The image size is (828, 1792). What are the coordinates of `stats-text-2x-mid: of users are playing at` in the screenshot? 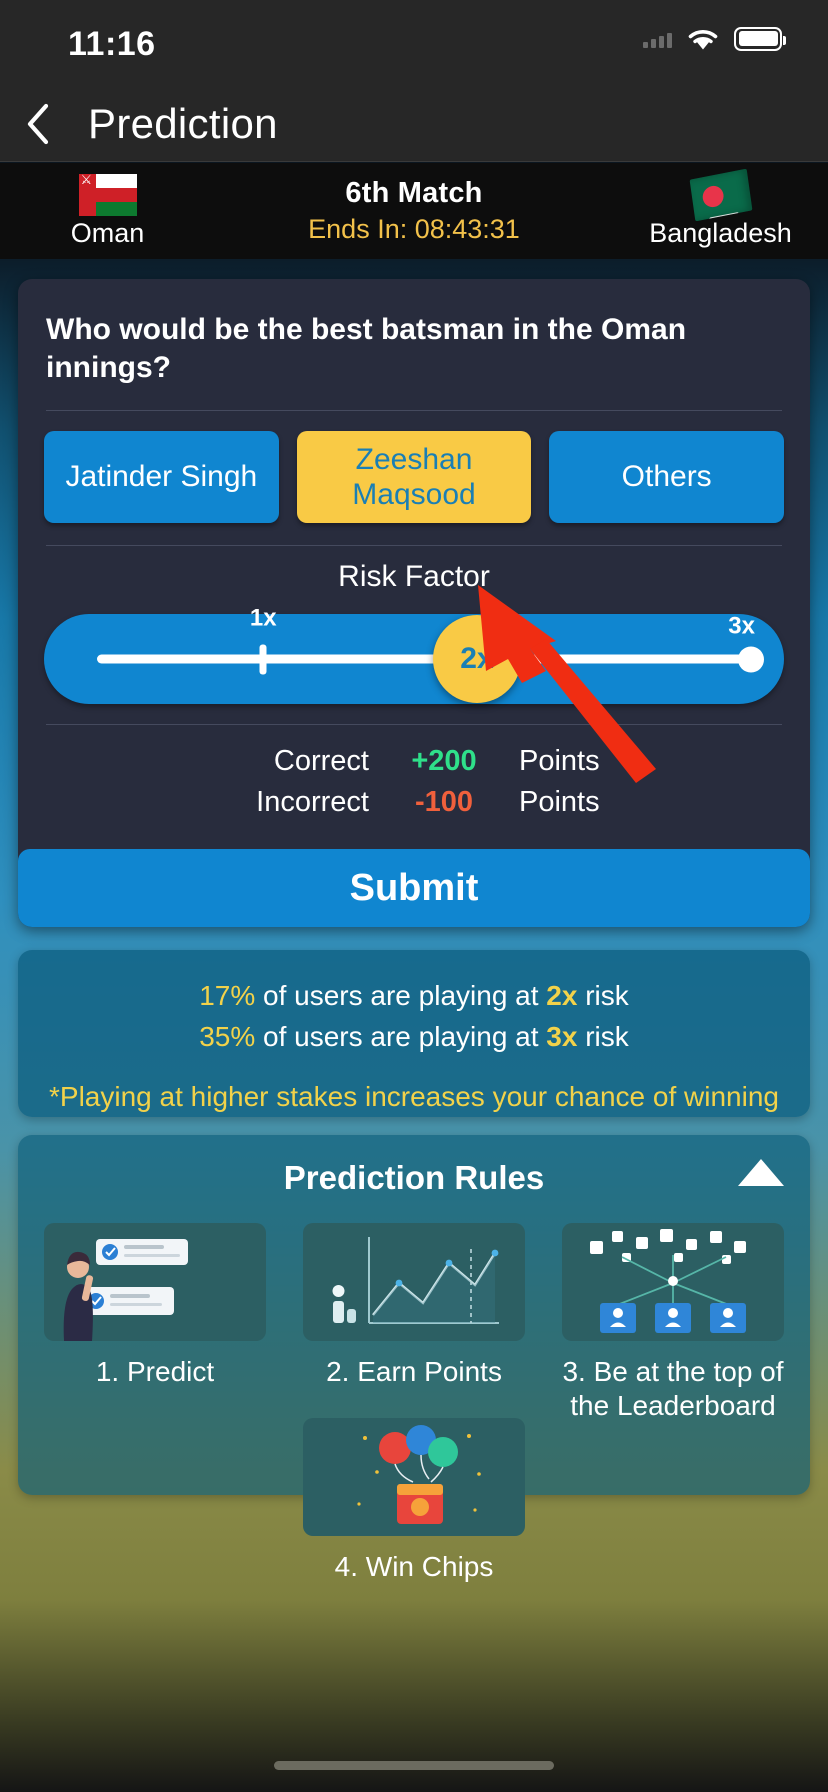 It's located at (401, 995).